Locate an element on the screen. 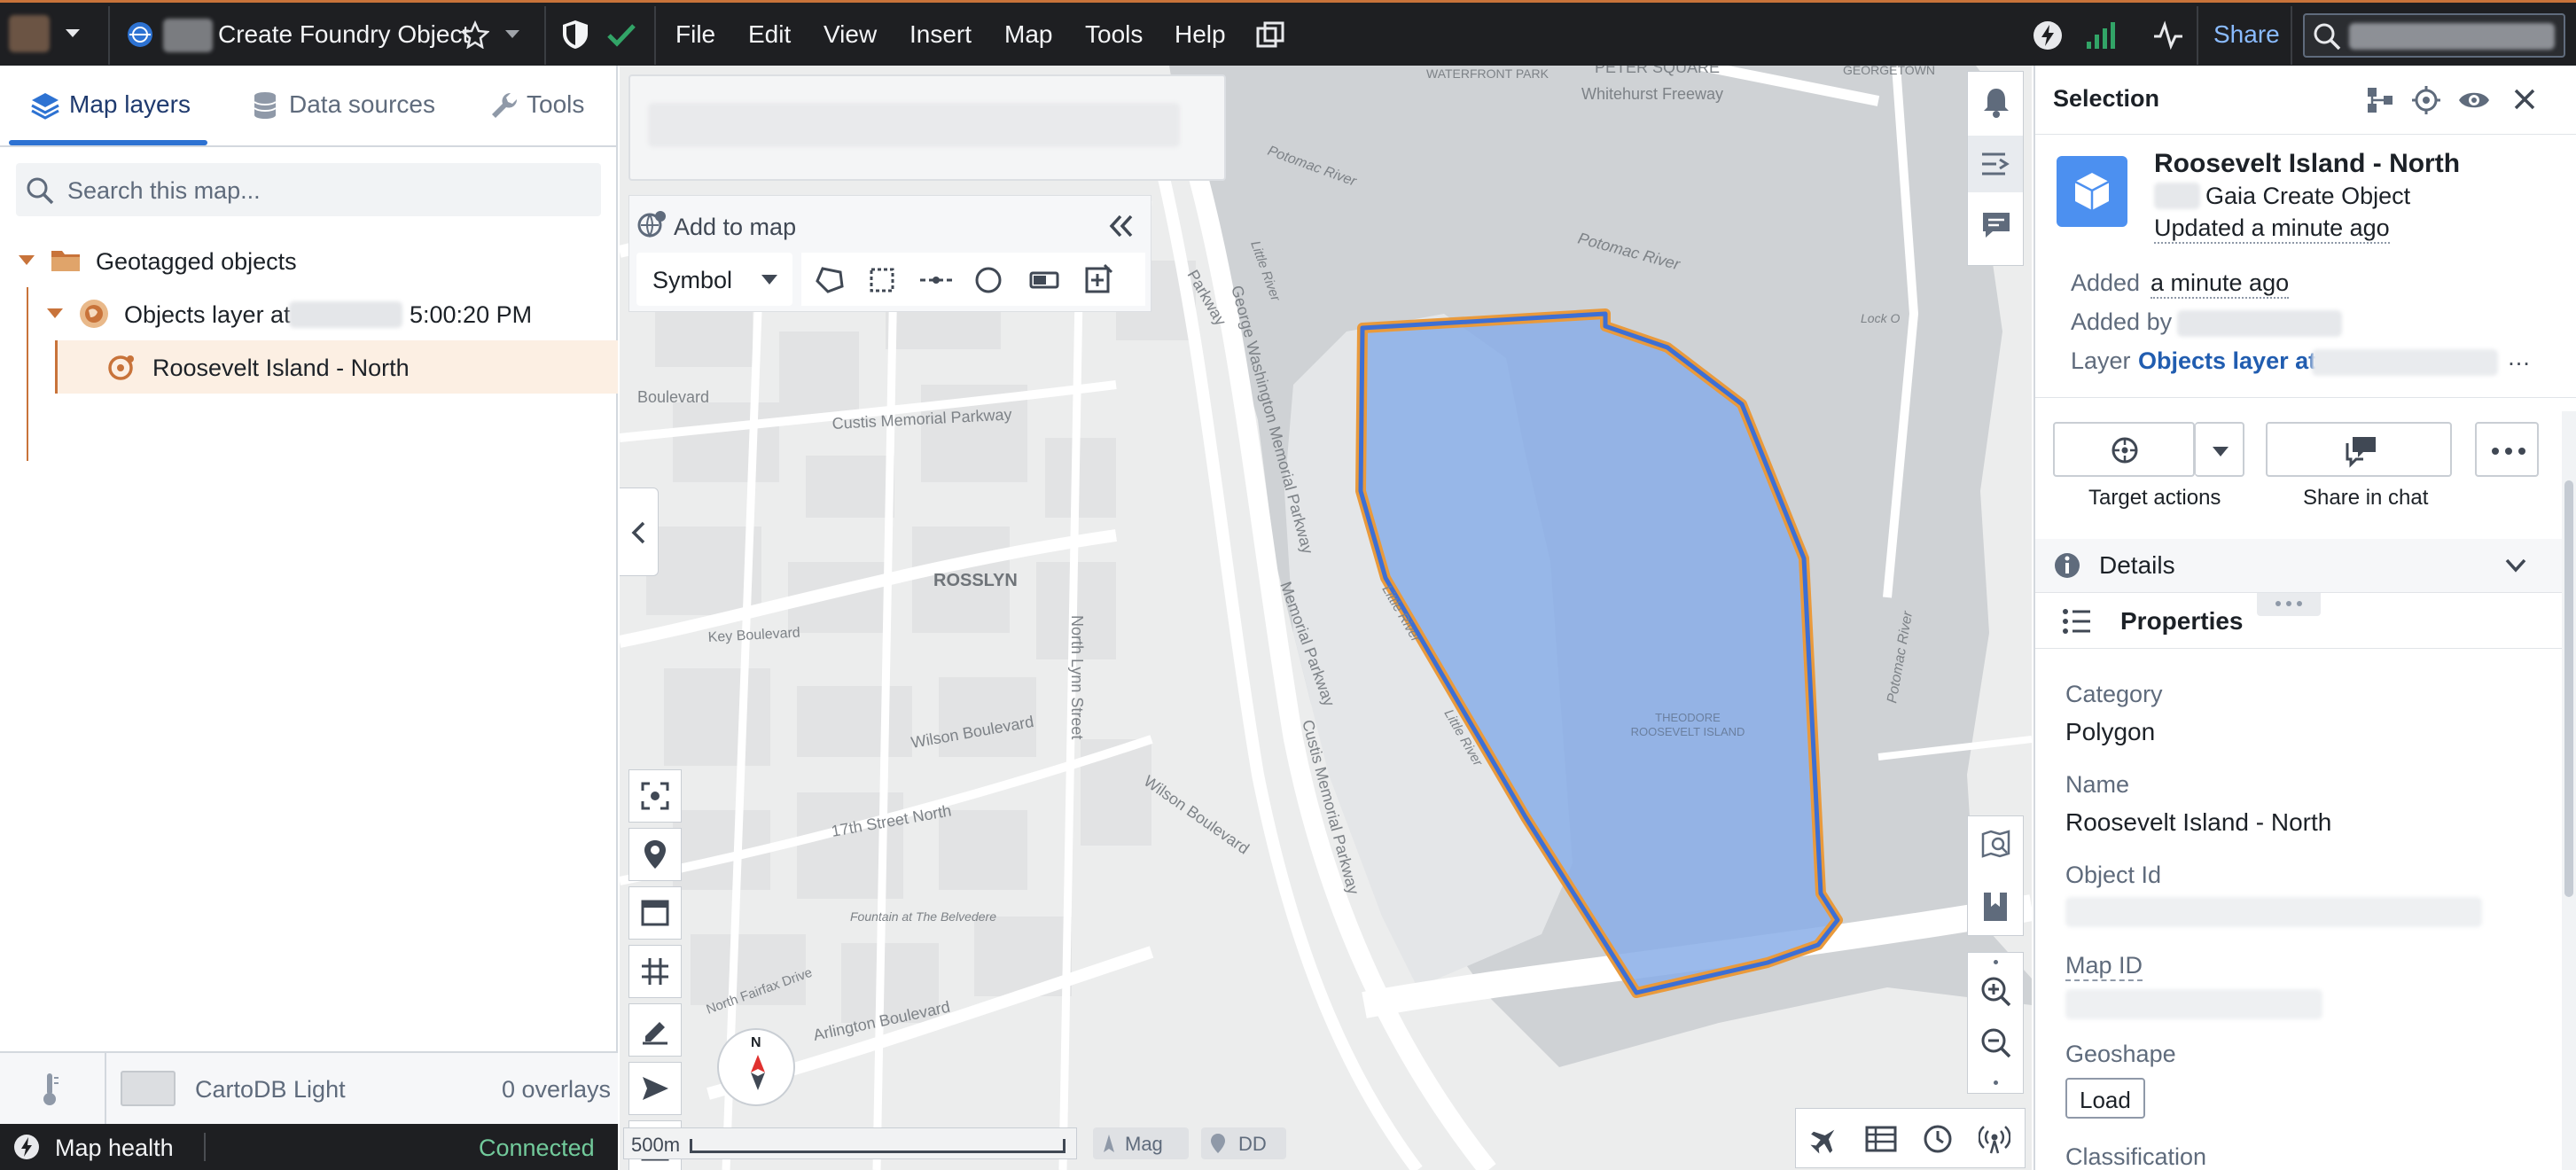  scrollbar-track is located at coordinates (2569, 790).